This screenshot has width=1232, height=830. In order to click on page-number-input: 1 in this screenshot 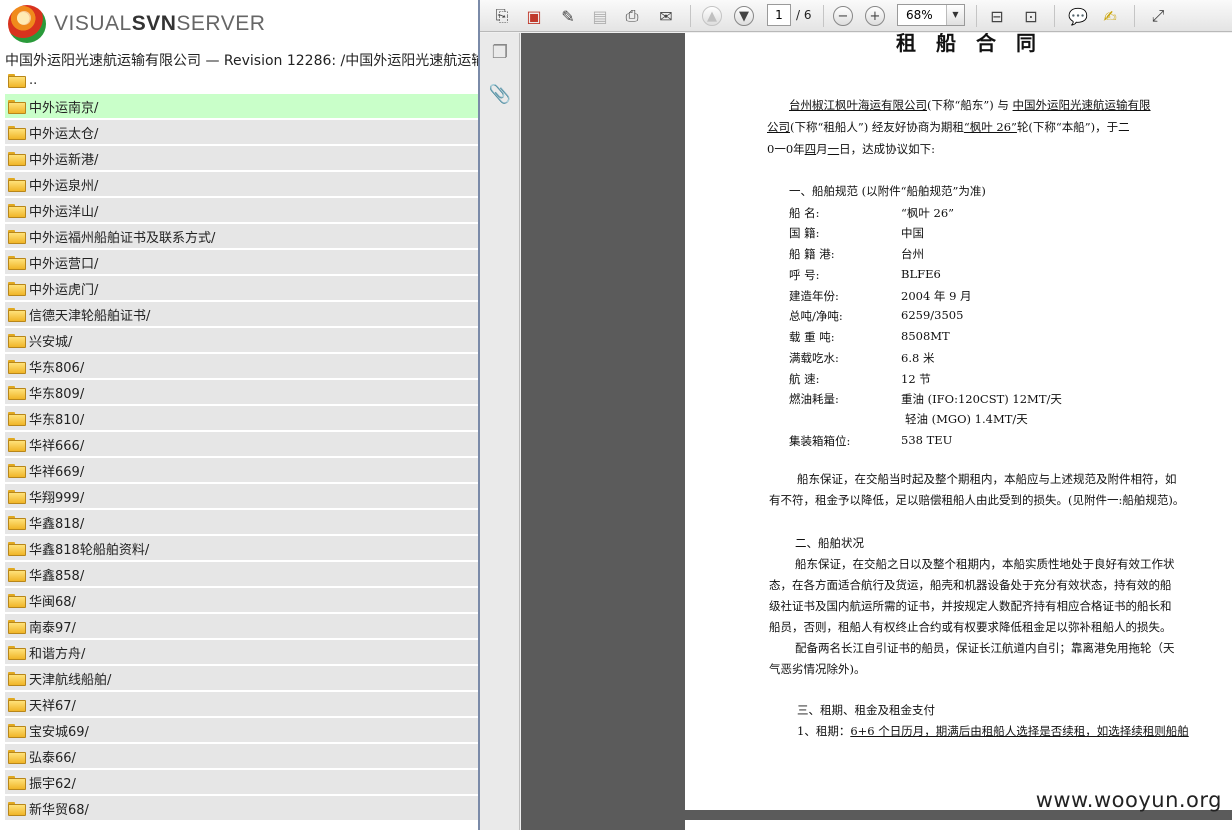, I will do `click(779, 15)`.